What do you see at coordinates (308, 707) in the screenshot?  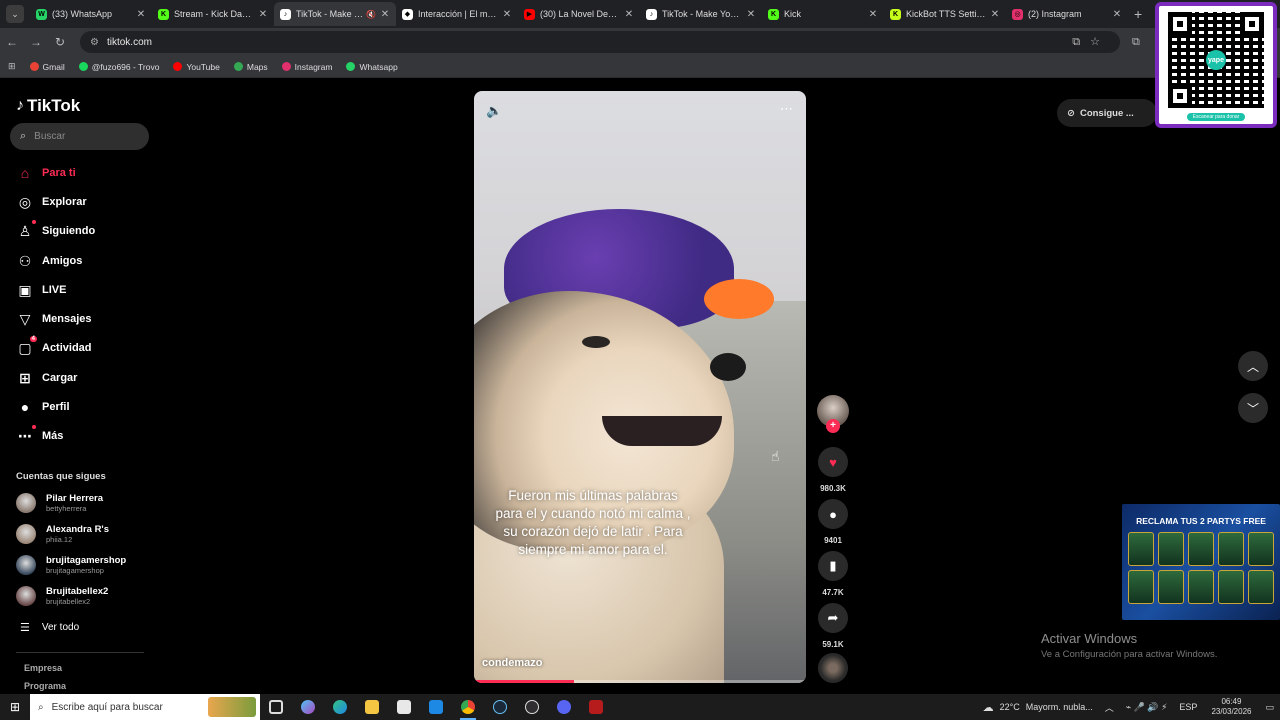 I see `copilot-icon` at bounding box center [308, 707].